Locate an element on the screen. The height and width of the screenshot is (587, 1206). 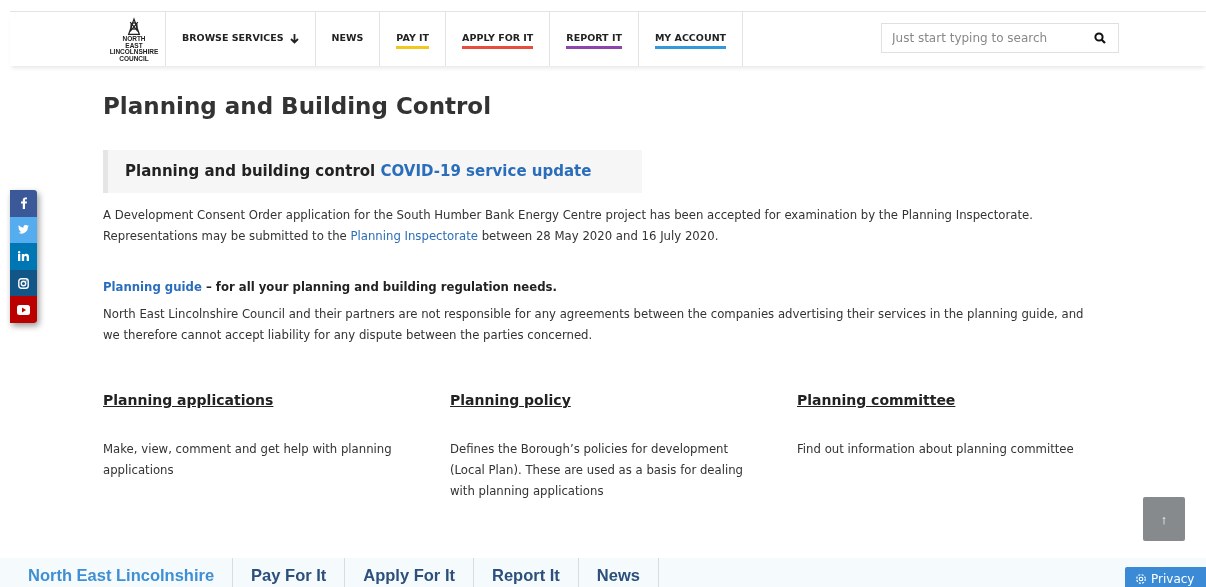
section-link: Planning policy is located at coordinates (623, 400).